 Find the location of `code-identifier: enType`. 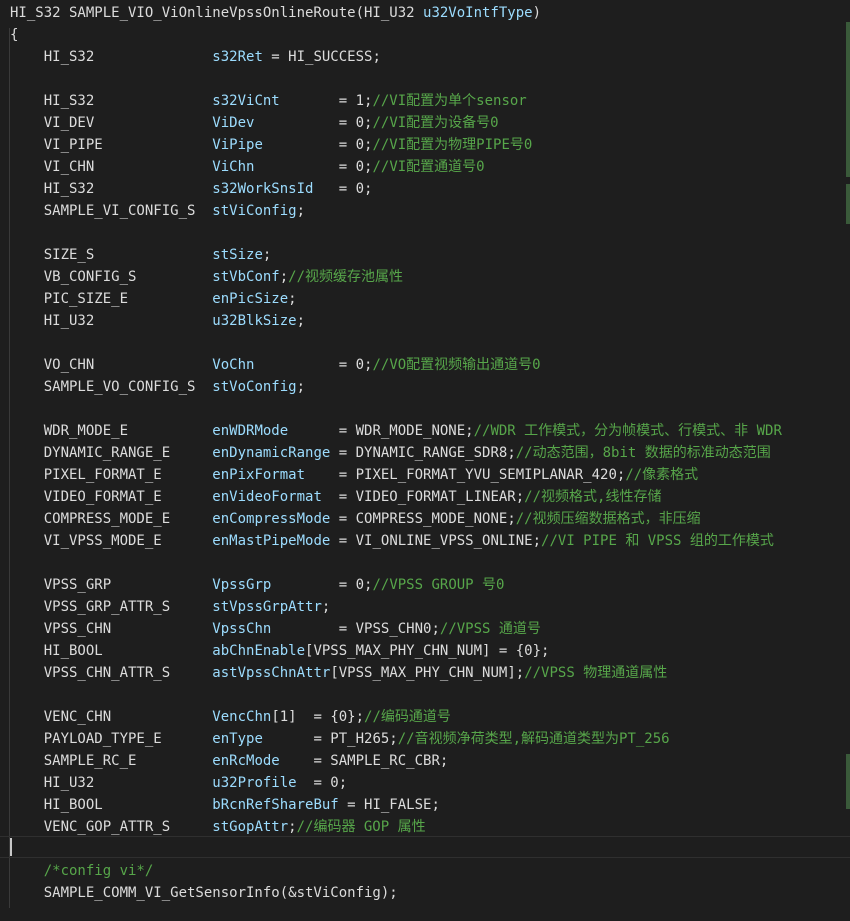

code-identifier: enType is located at coordinates (237, 739).